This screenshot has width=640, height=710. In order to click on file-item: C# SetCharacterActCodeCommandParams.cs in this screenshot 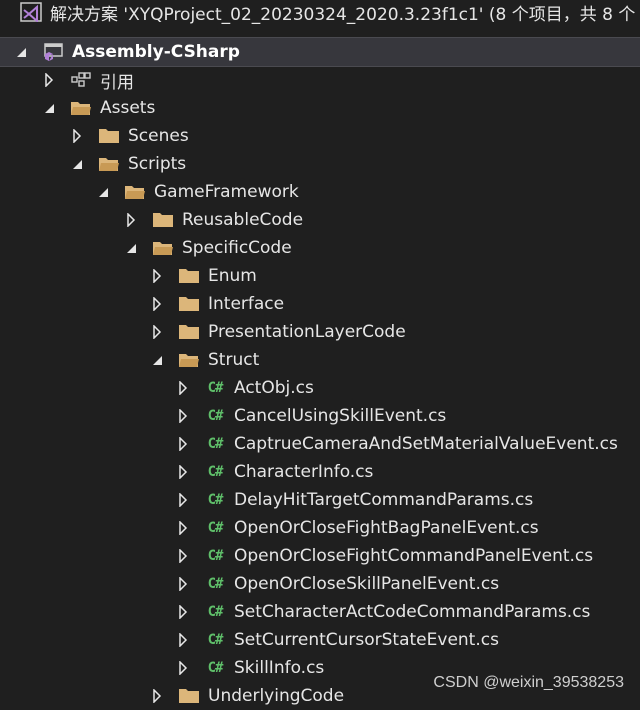, I will do `click(320, 612)`.